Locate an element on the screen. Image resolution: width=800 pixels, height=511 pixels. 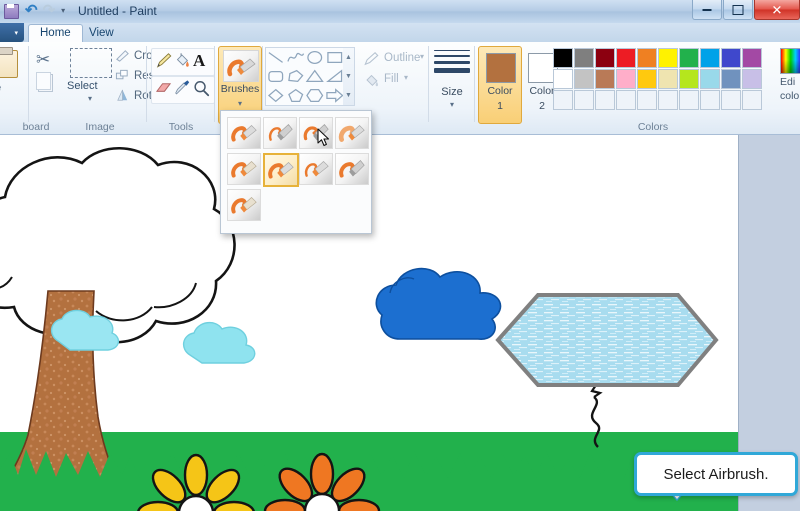
maximize-button is located at coordinates (738, 10).